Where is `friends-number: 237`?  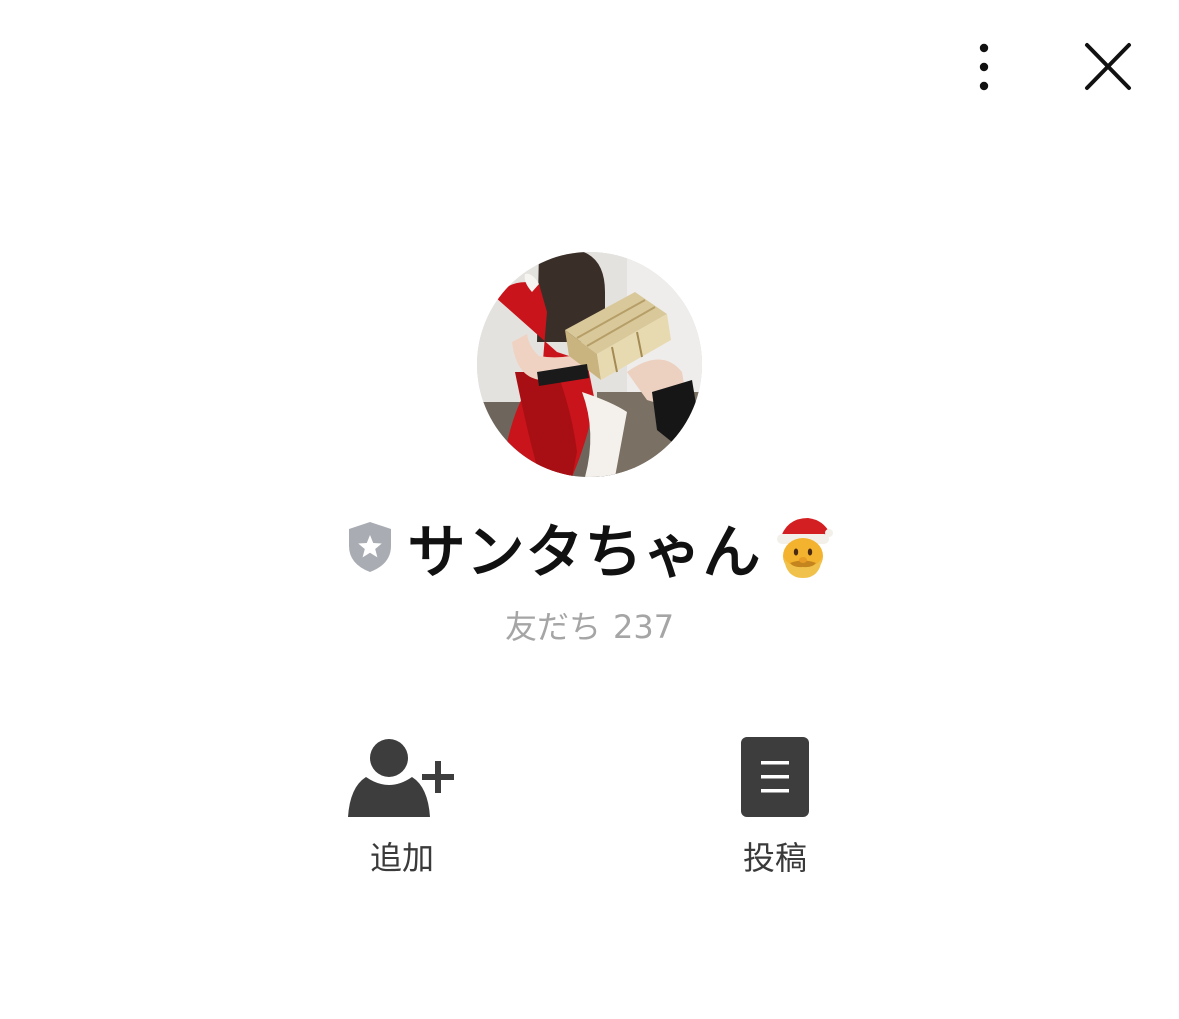 friends-number: 237 is located at coordinates (643, 627).